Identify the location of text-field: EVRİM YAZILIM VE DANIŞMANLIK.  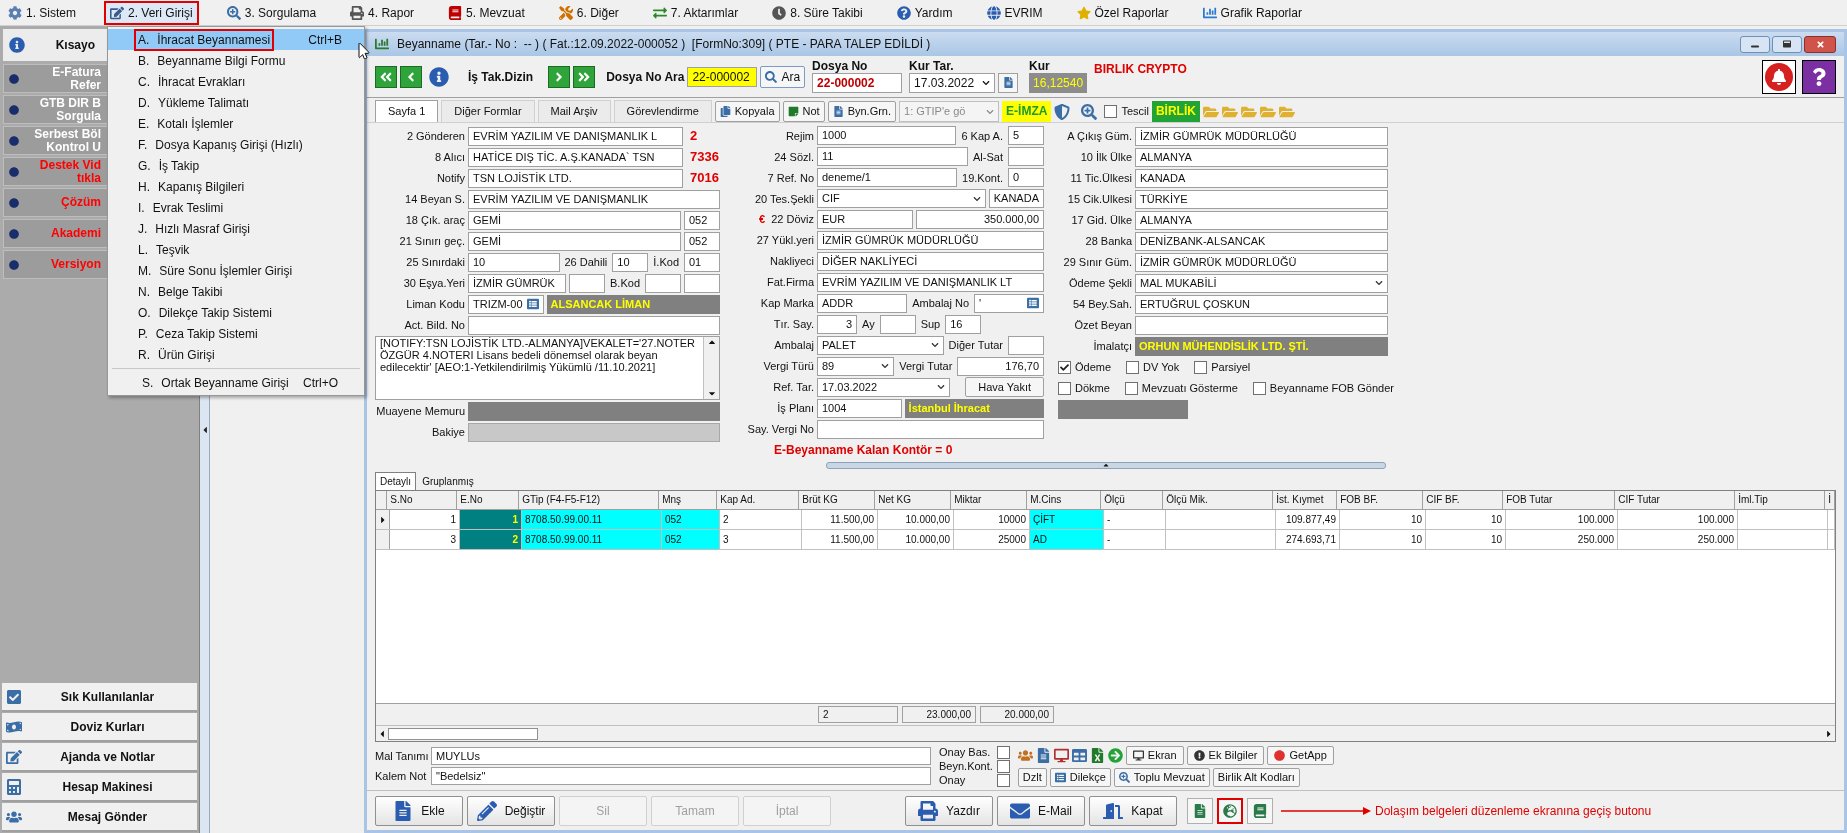
(594, 199).